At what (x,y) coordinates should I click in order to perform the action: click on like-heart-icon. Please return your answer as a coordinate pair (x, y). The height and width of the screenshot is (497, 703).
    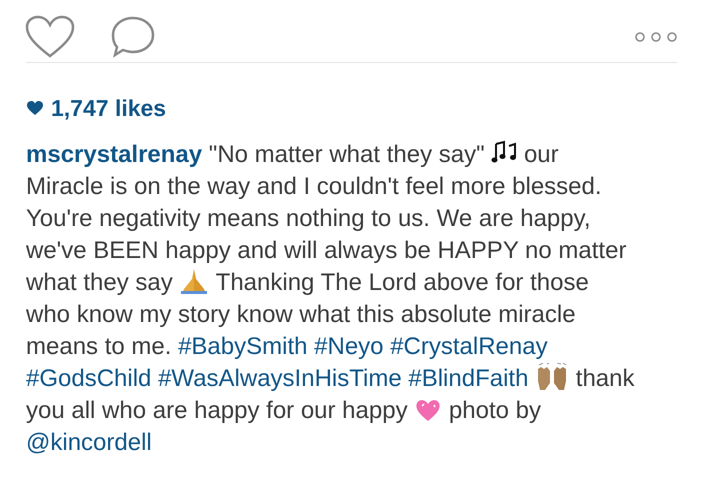
    Looking at the image, I should click on (50, 37).